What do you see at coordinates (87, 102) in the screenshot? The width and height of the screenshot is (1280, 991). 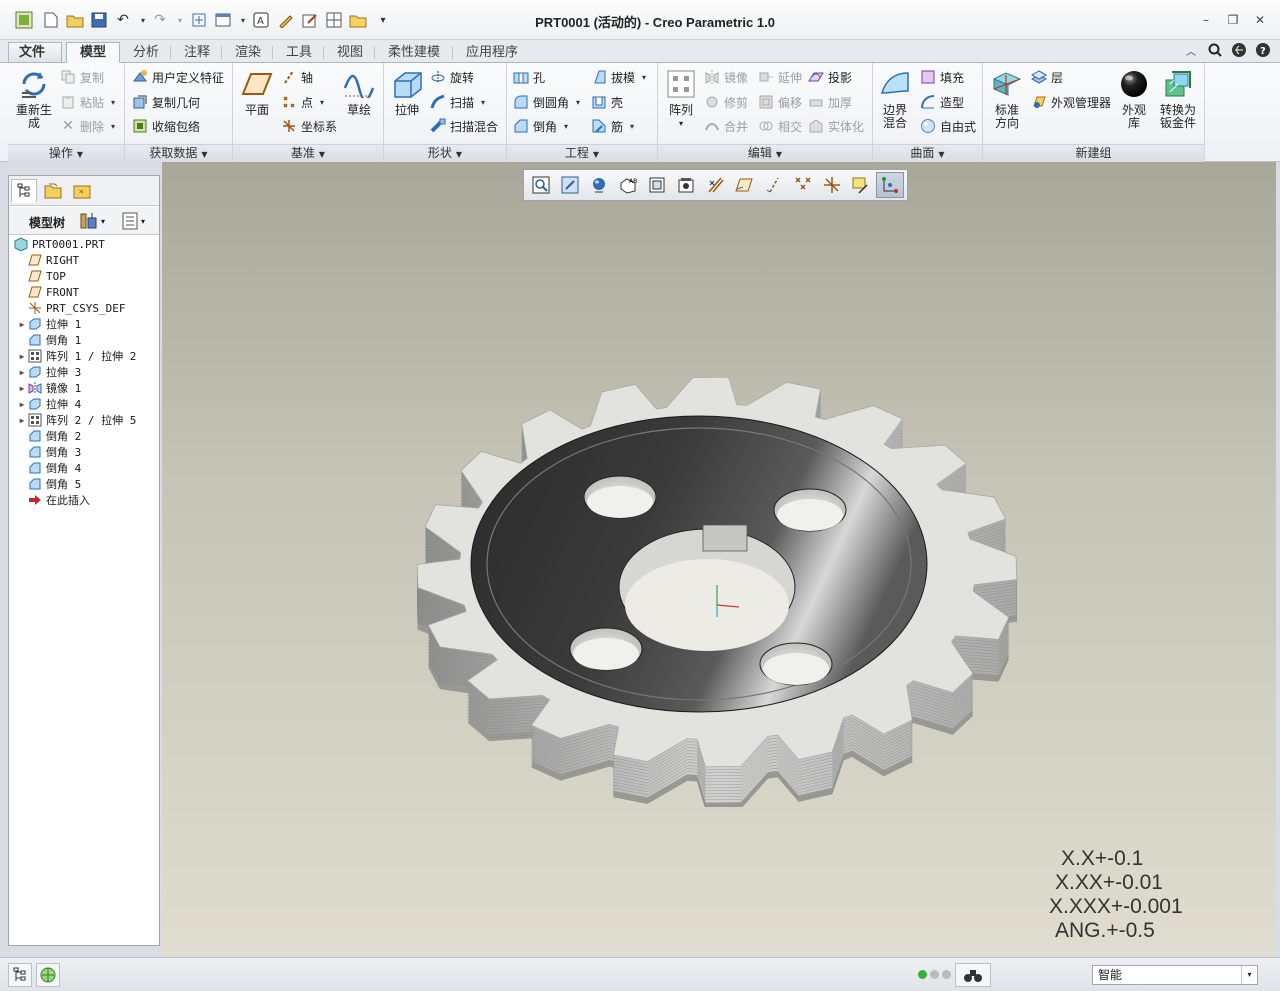 I see `paste-button: 粘贴 ▾` at bounding box center [87, 102].